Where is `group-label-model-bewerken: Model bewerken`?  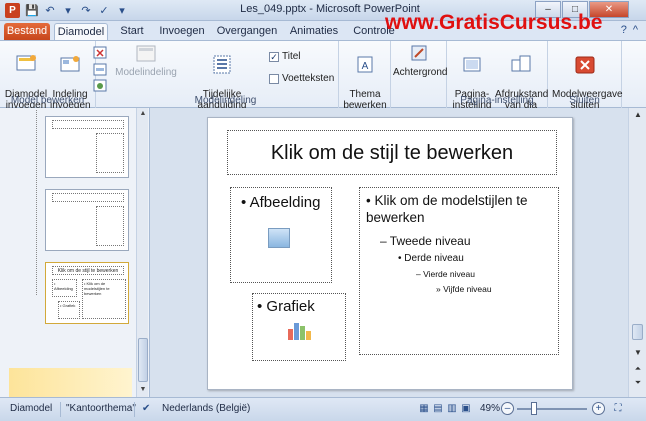
group-label-model-bewerken: Model bewerken is located at coordinates (47, 100).